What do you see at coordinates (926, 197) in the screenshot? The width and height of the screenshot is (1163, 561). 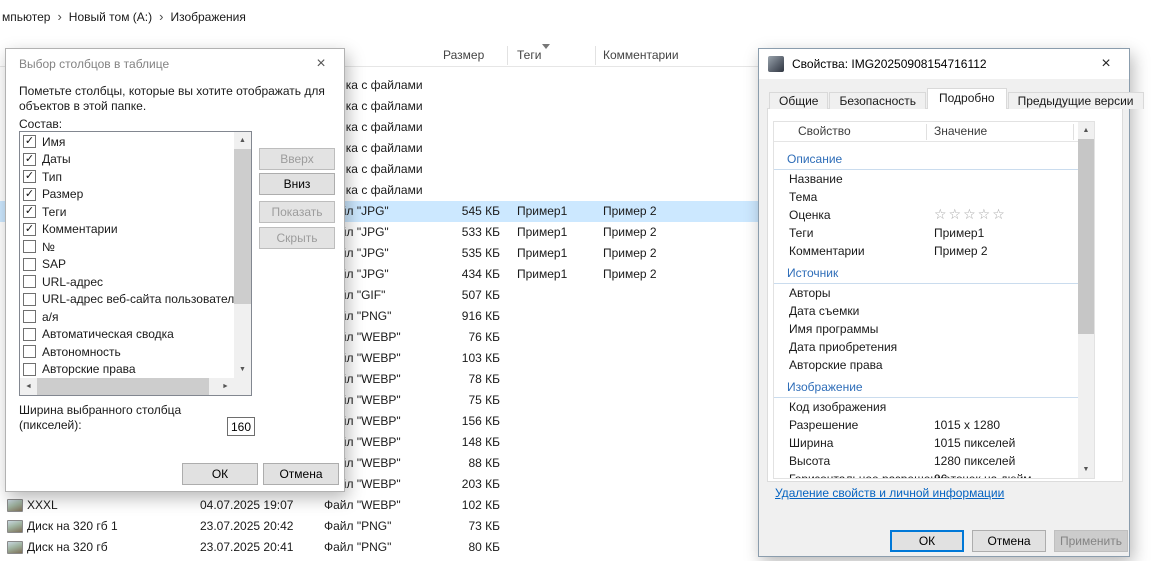 I see `property-row: Тема` at bounding box center [926, 197].